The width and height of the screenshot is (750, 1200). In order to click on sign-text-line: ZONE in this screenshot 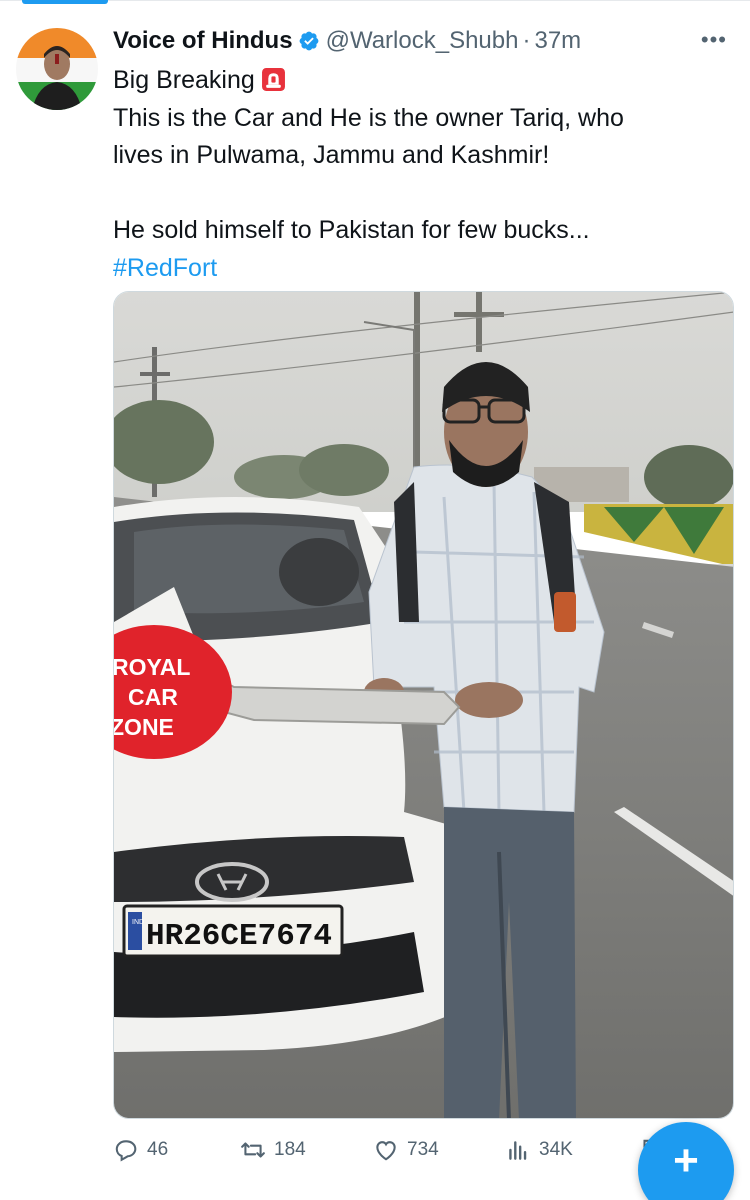, I will do `click(144, 727)`.